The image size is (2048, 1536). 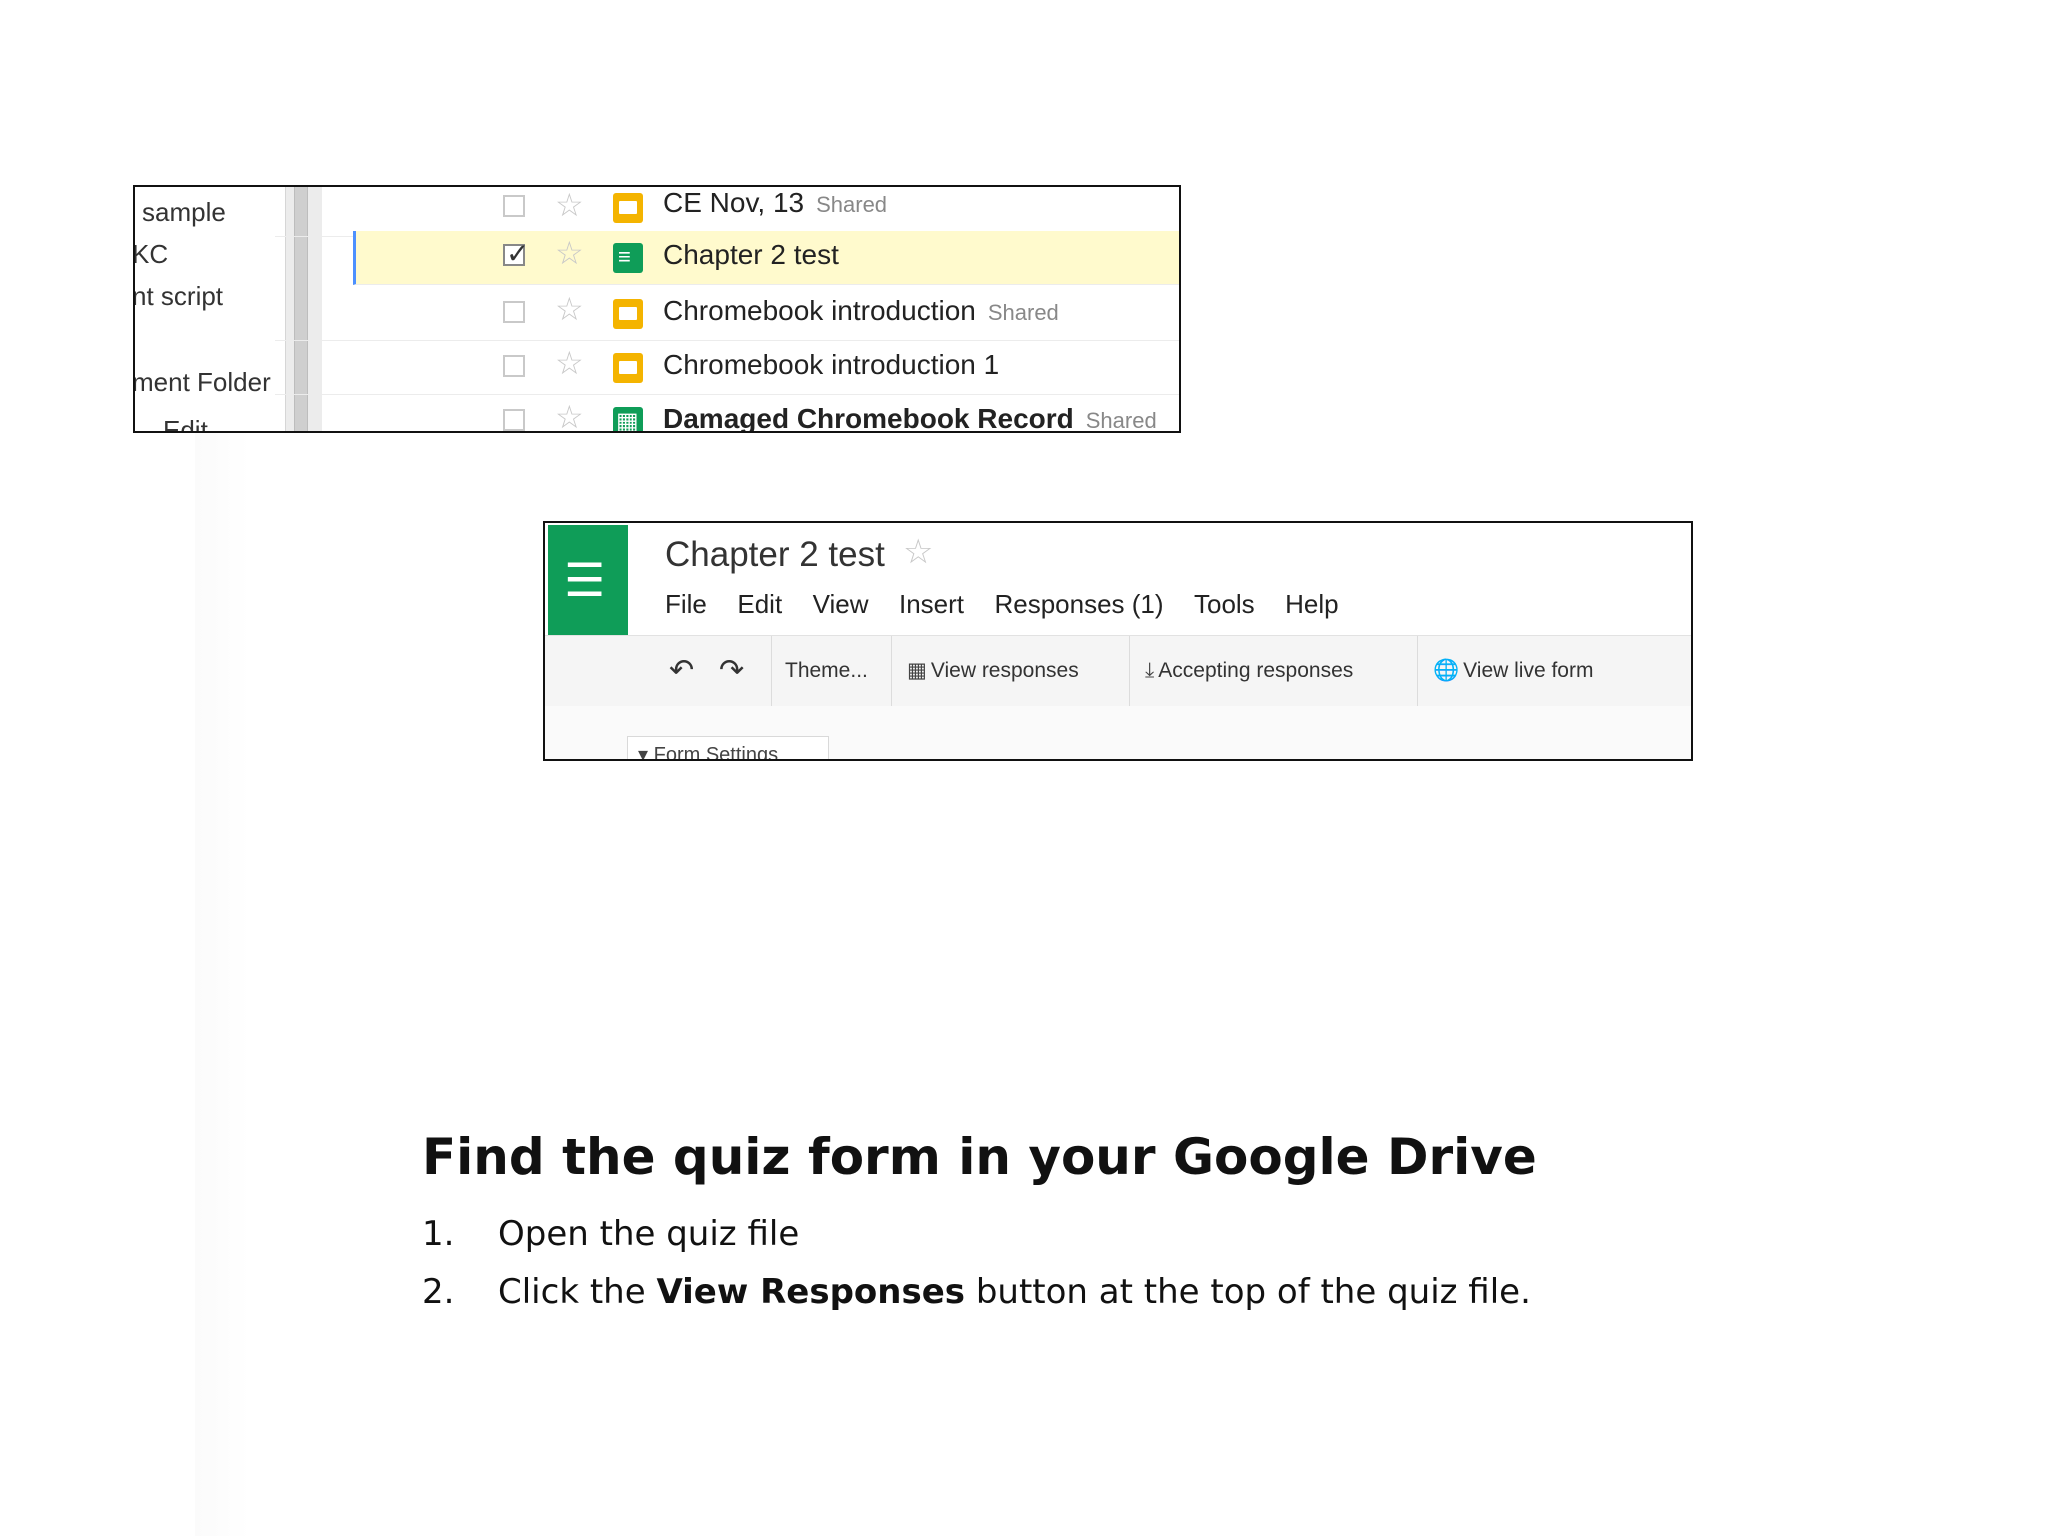 What do you see at coordinates (585, 580) in the screenshot?
I see `list-icon: ☰` at bounding box center [585, 580].